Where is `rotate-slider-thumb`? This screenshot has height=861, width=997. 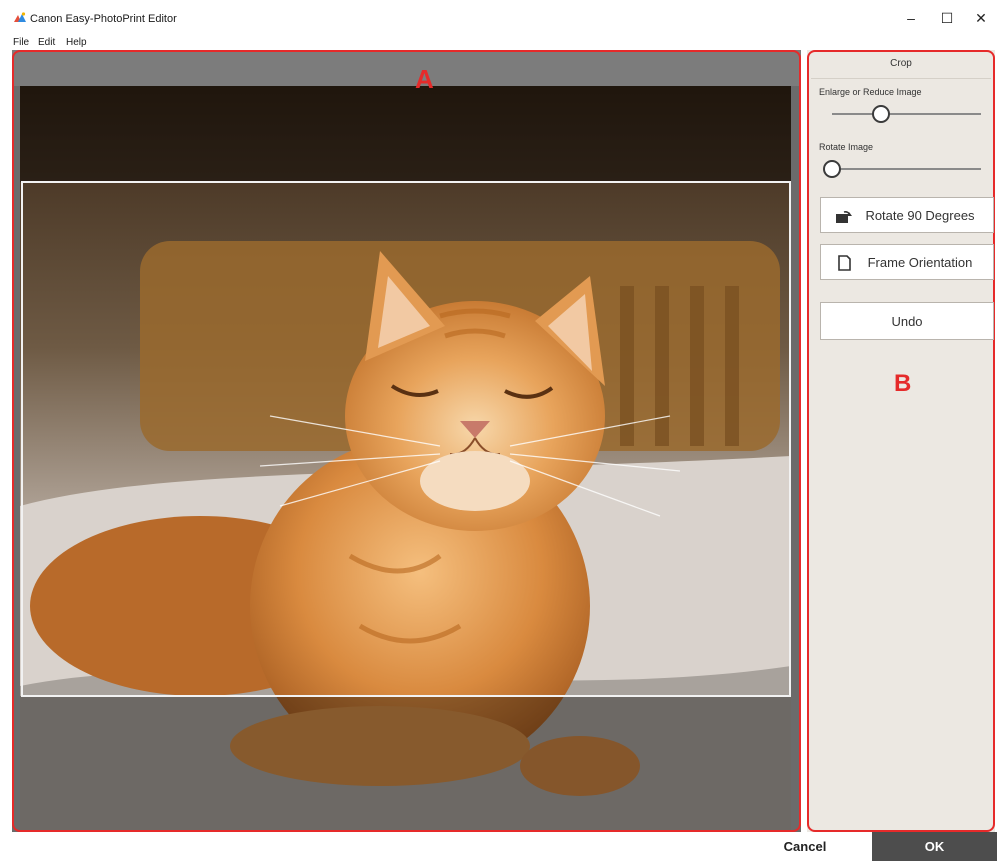 rotate-slider-thumb is located at coordinates (832, 169).